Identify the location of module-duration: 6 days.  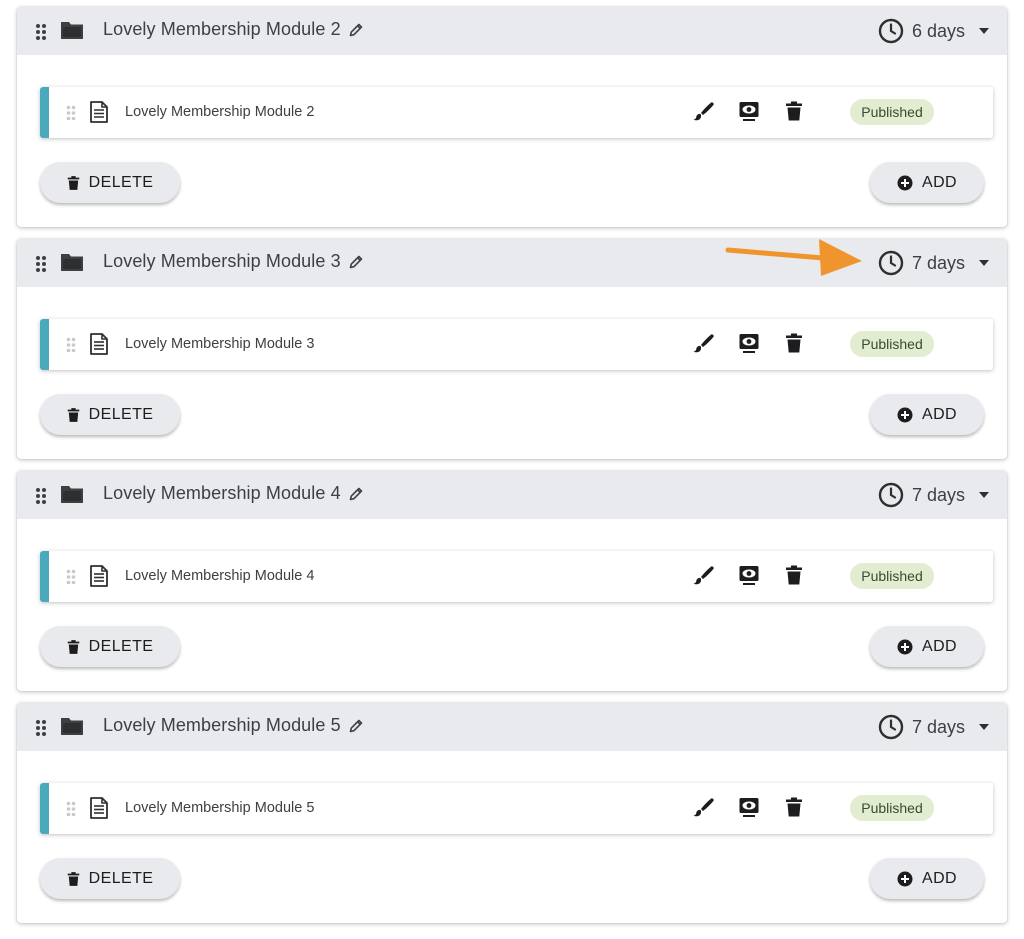
(933, 31).